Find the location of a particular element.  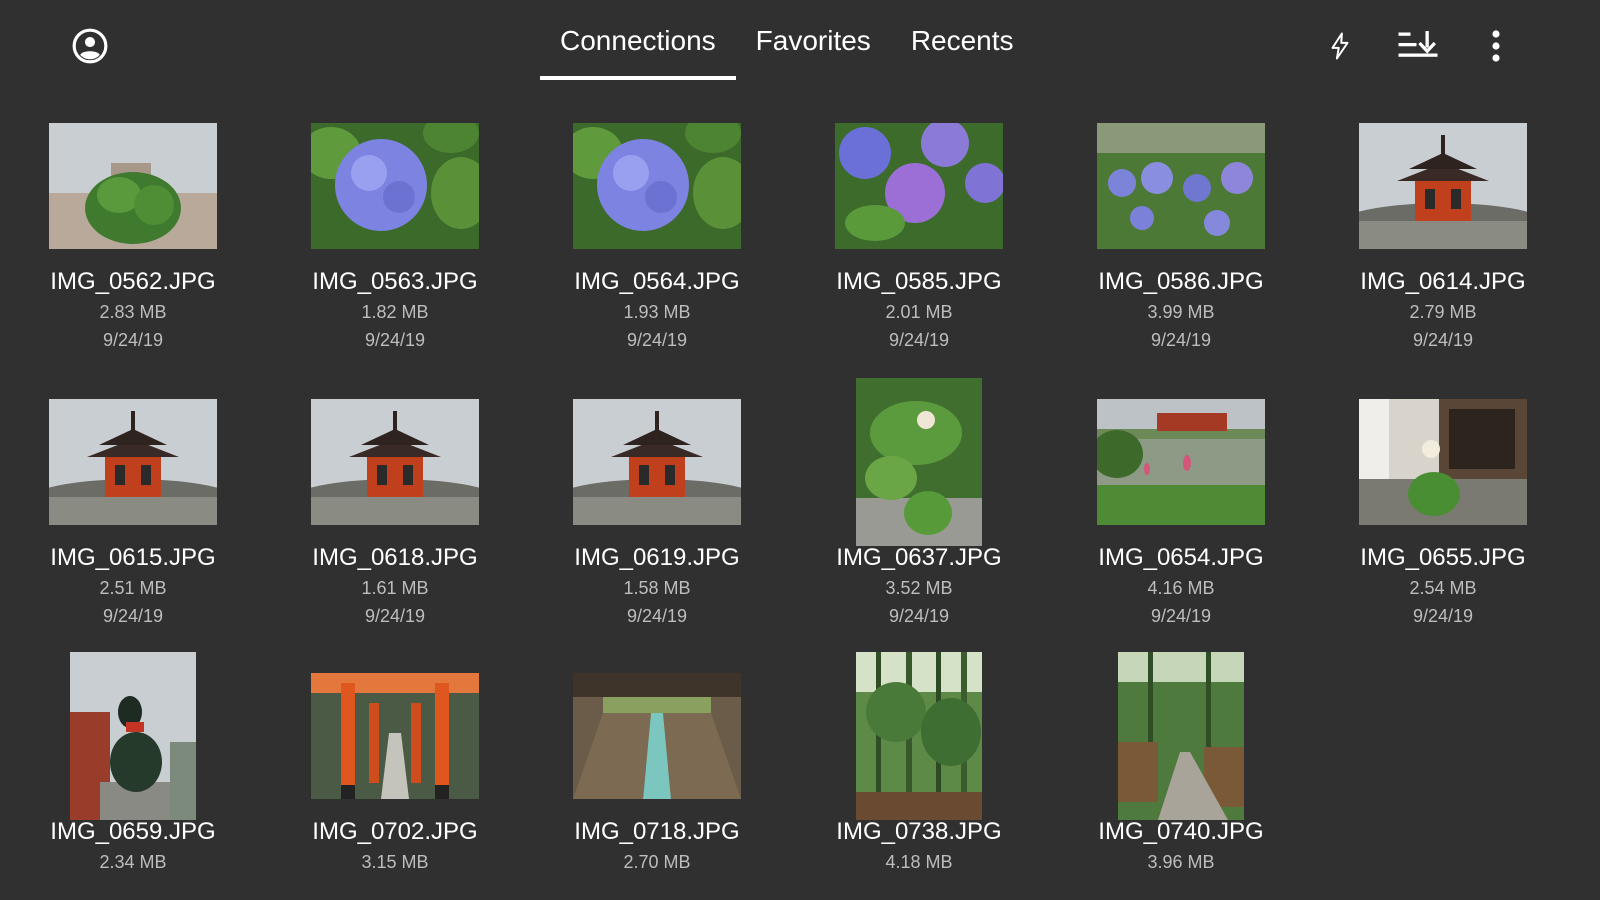

tab-bar: Connections Favorites Recents is located at coordinates (787, 42).